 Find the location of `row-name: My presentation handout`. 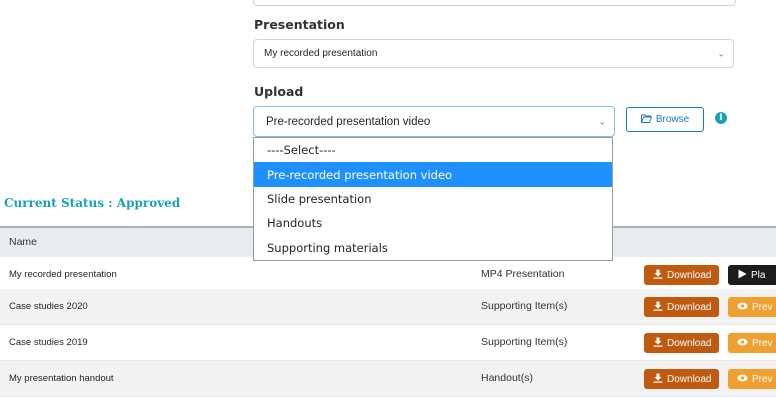

row-name: My presentation handout is located at coordinates (61, 378).